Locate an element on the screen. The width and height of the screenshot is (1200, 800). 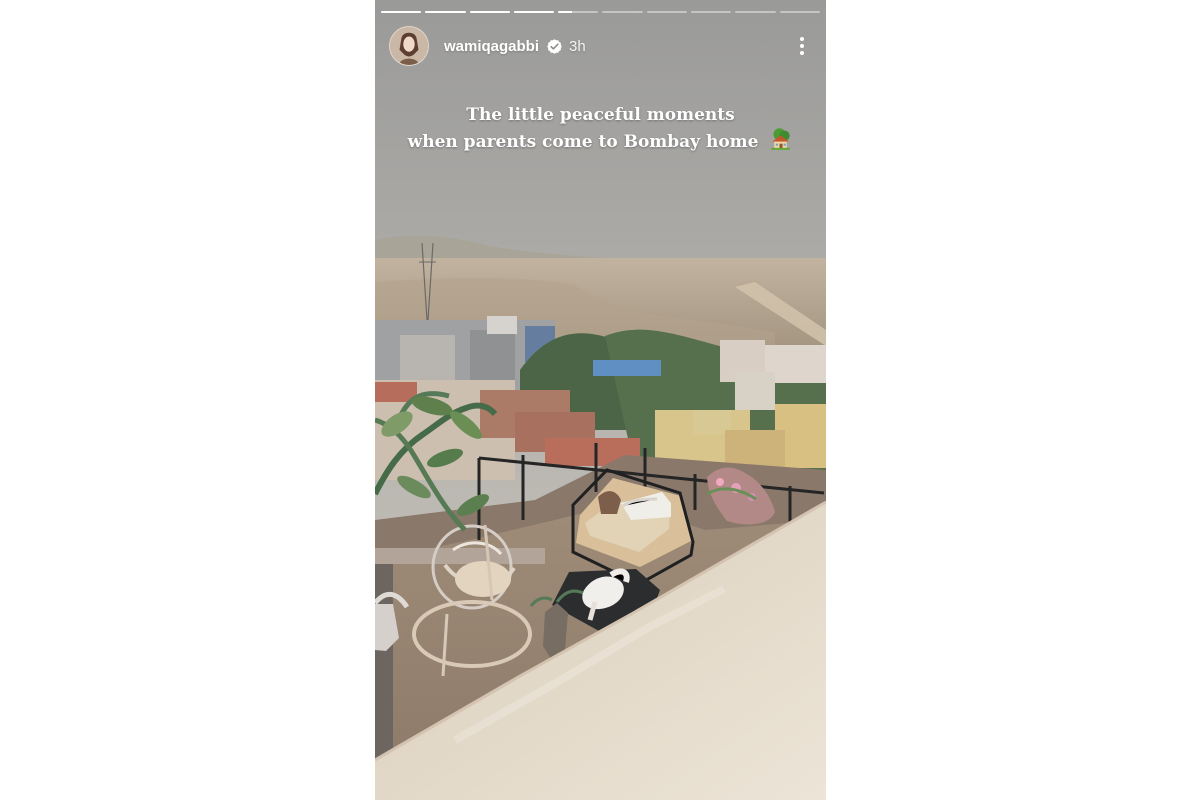
profile-photo is located at coordinates (409, 46).